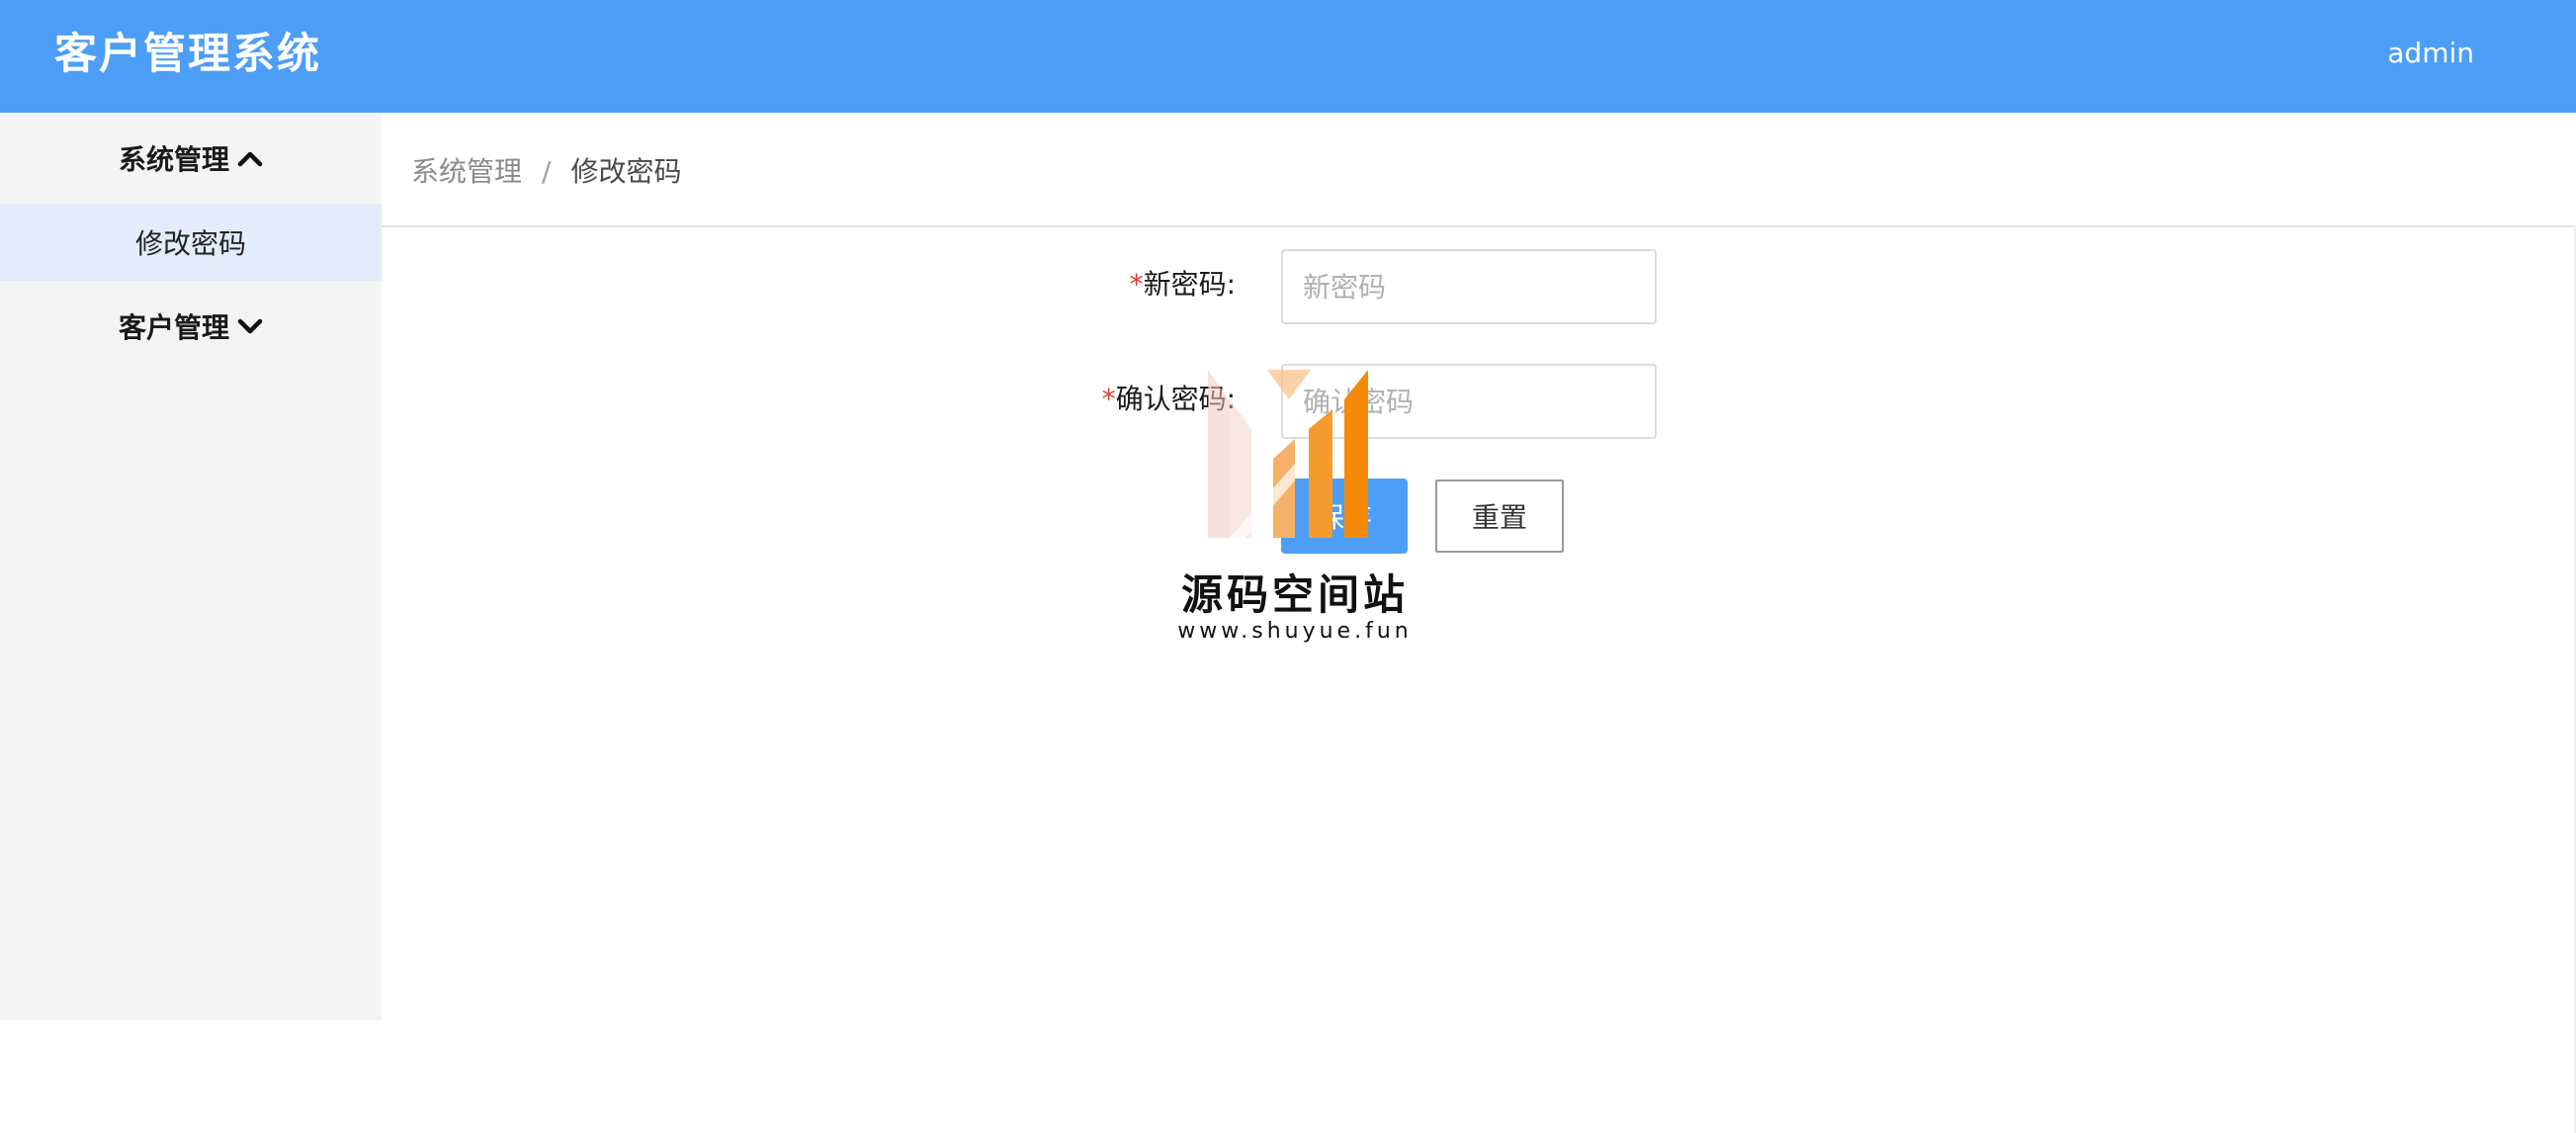 The width and height of the screenshot is (2576, 1133). I want to click on breadcrumb-current: 修改密码, so click(626, 171).